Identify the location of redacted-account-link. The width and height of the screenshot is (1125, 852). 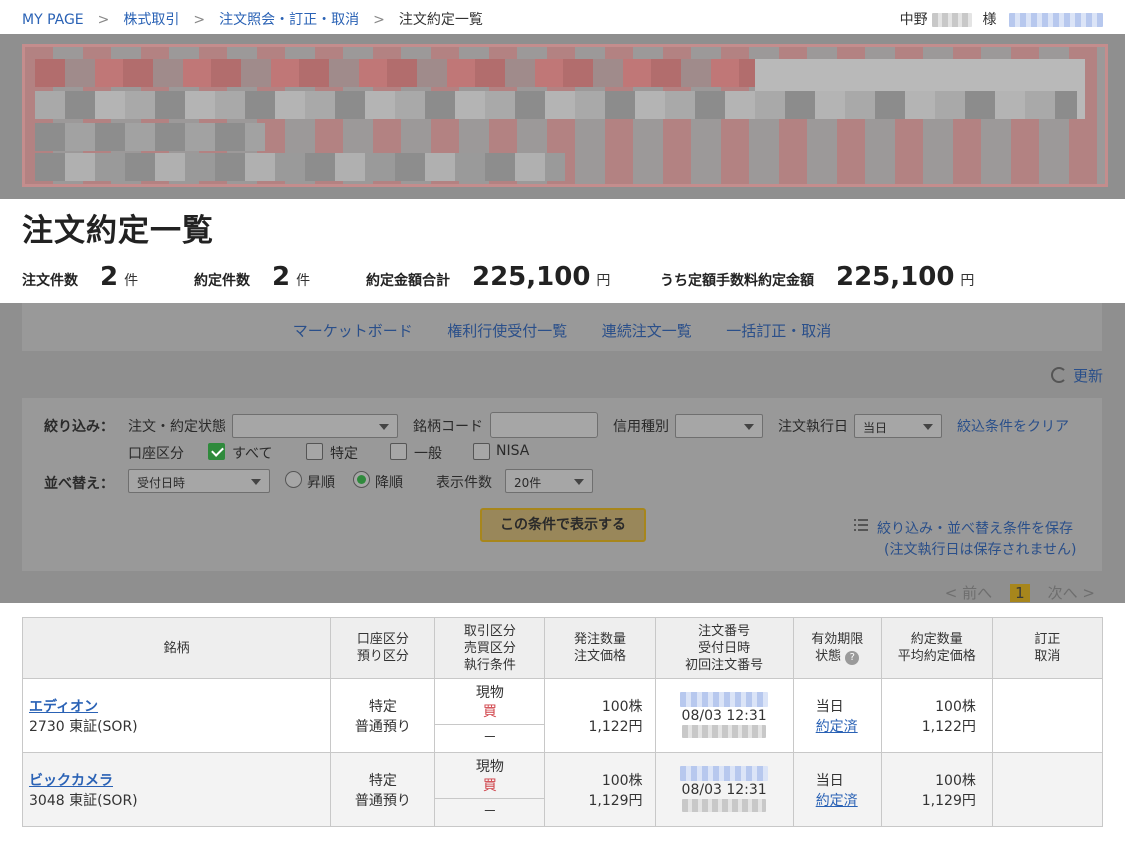
(1056, 20).